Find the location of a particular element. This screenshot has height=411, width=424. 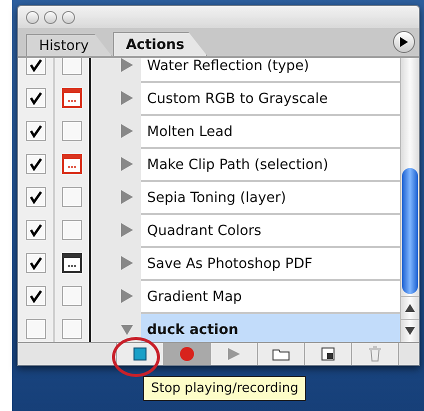

action-item: Make Clip Path (selection) is located at coordinates (270, 163).